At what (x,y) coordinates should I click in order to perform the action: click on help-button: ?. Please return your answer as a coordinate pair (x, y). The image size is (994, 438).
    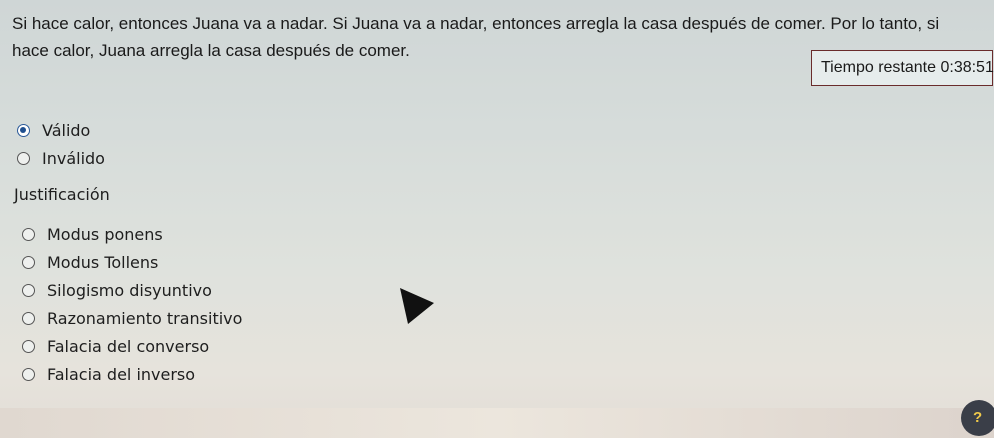
    Looking at the image, I should click on (977, 418).